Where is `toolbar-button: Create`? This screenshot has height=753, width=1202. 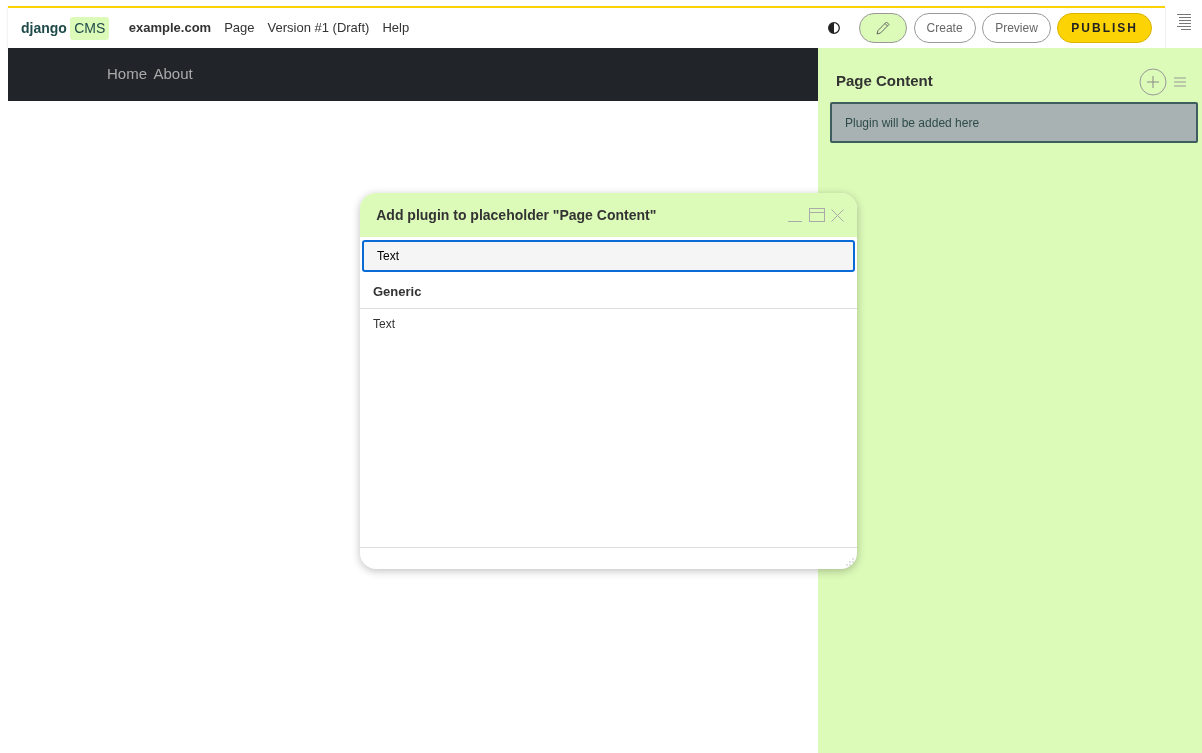 toolbar-button: Create is located at coordinates (944, 28).